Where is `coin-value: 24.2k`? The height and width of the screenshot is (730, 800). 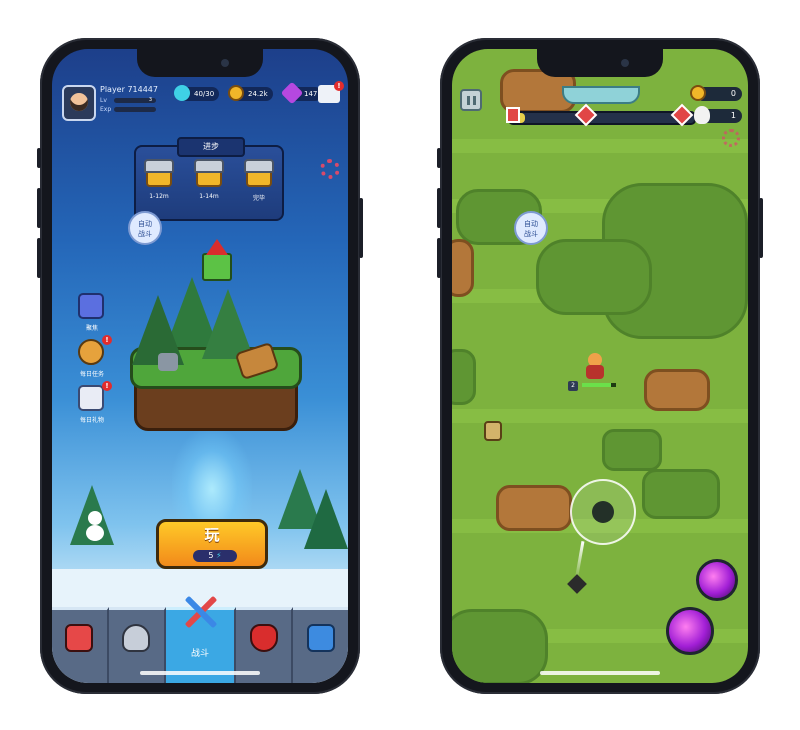
coin-value: 24.2k is located at coordinates (258, 94).